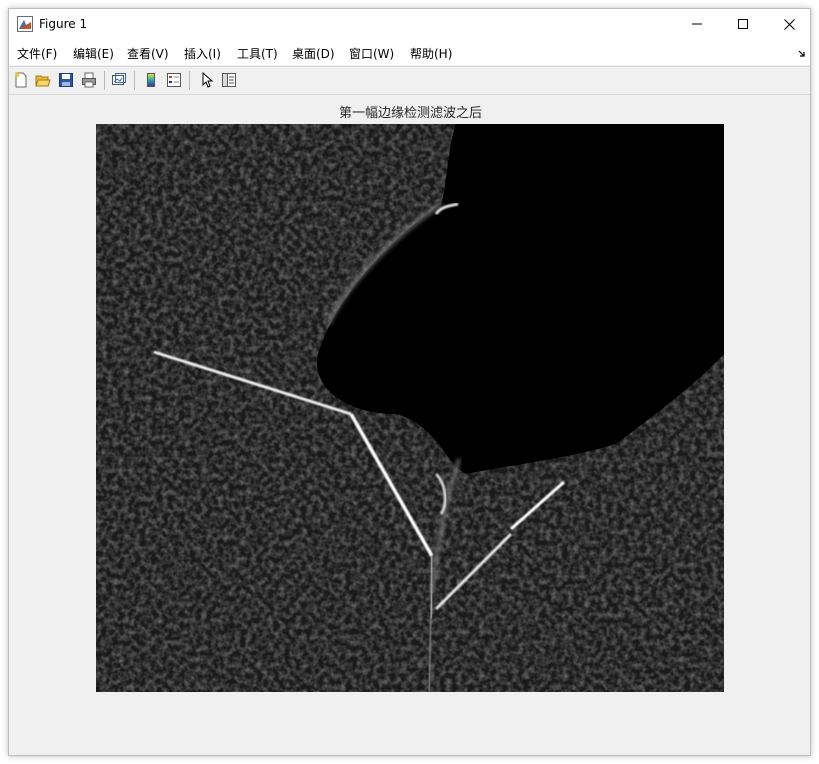  I want to click on dock-arrow-icon, so click(802, 54).